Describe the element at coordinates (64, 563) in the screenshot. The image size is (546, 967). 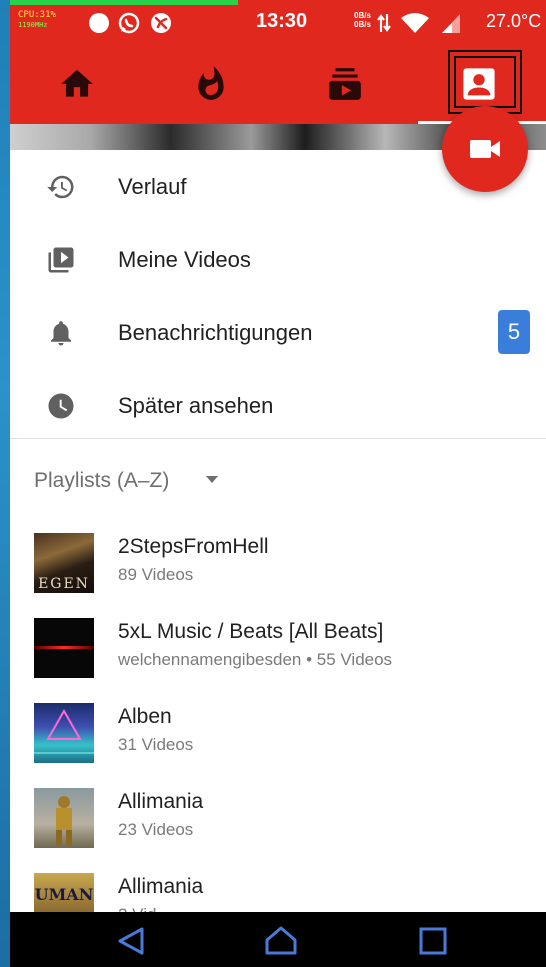
I see `playlist-thumbnail: EGEN` at that location.